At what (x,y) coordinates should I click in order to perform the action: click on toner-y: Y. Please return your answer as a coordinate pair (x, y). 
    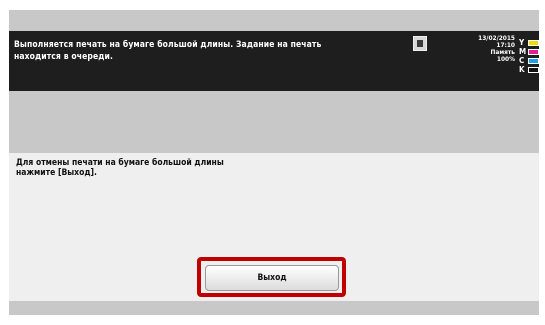
    Looking at the image, I should click on (529, 42).